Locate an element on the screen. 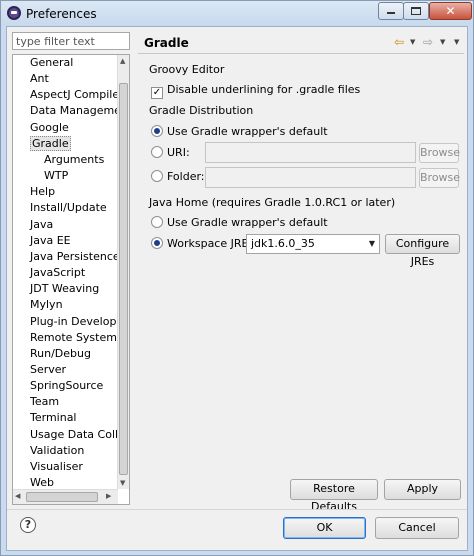 This screenshot has height=556, width=474. tree-item: Web is located at coordinates (65, 482).